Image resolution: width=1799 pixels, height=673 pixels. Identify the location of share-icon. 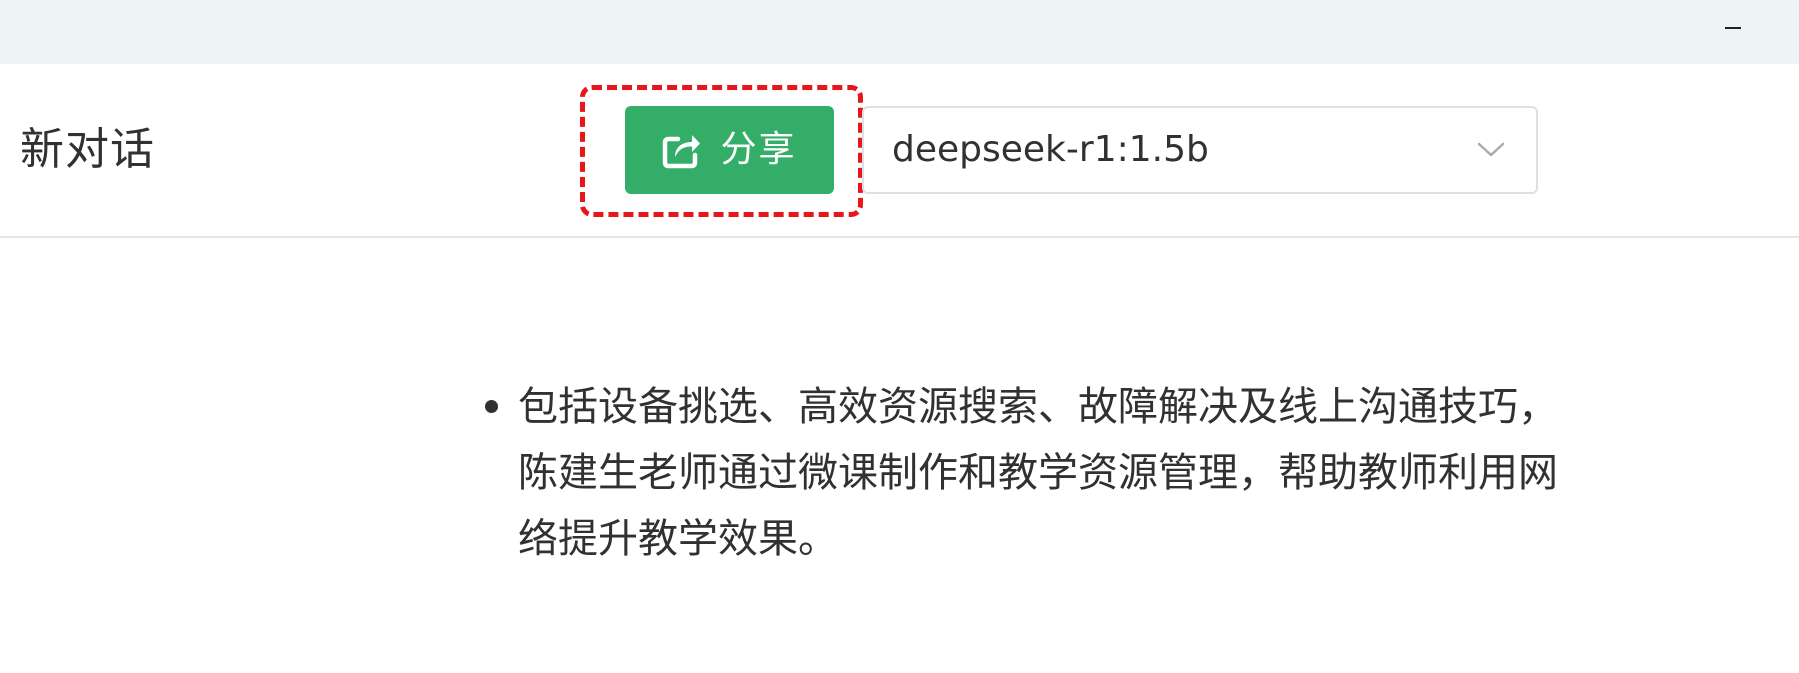
(682, 150).